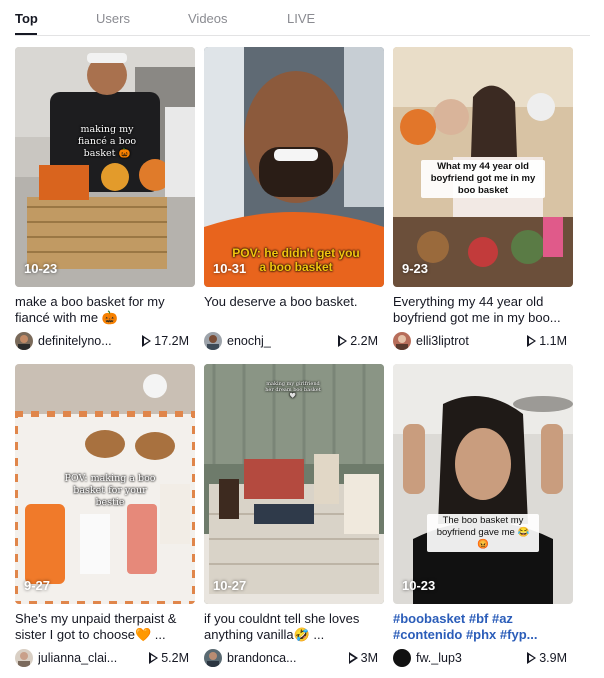 This screenshot has height=678, width=604. I want to click on video-meta: brandonca... 3M, so click(294, 658).